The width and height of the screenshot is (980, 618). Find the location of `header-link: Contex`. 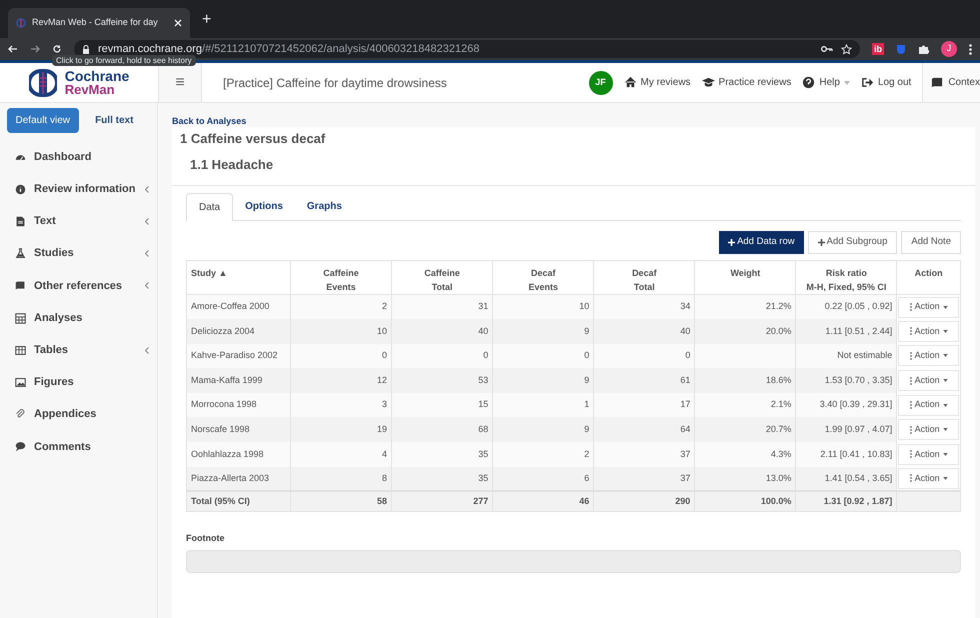

header-link: Contex is located at coordinates (951, 82).